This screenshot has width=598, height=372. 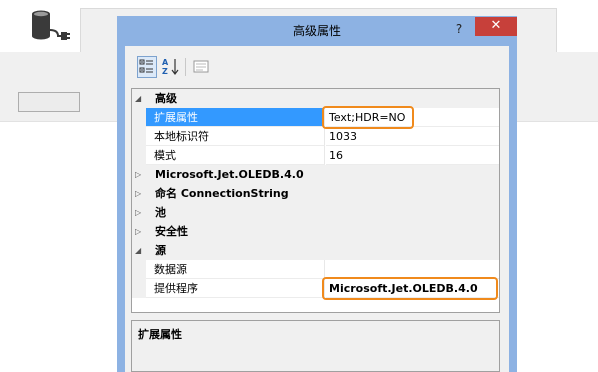 I want to click on property-row-extended-properties: 扩展属性 Text;HDR=NO, so click(x=315, y=117).